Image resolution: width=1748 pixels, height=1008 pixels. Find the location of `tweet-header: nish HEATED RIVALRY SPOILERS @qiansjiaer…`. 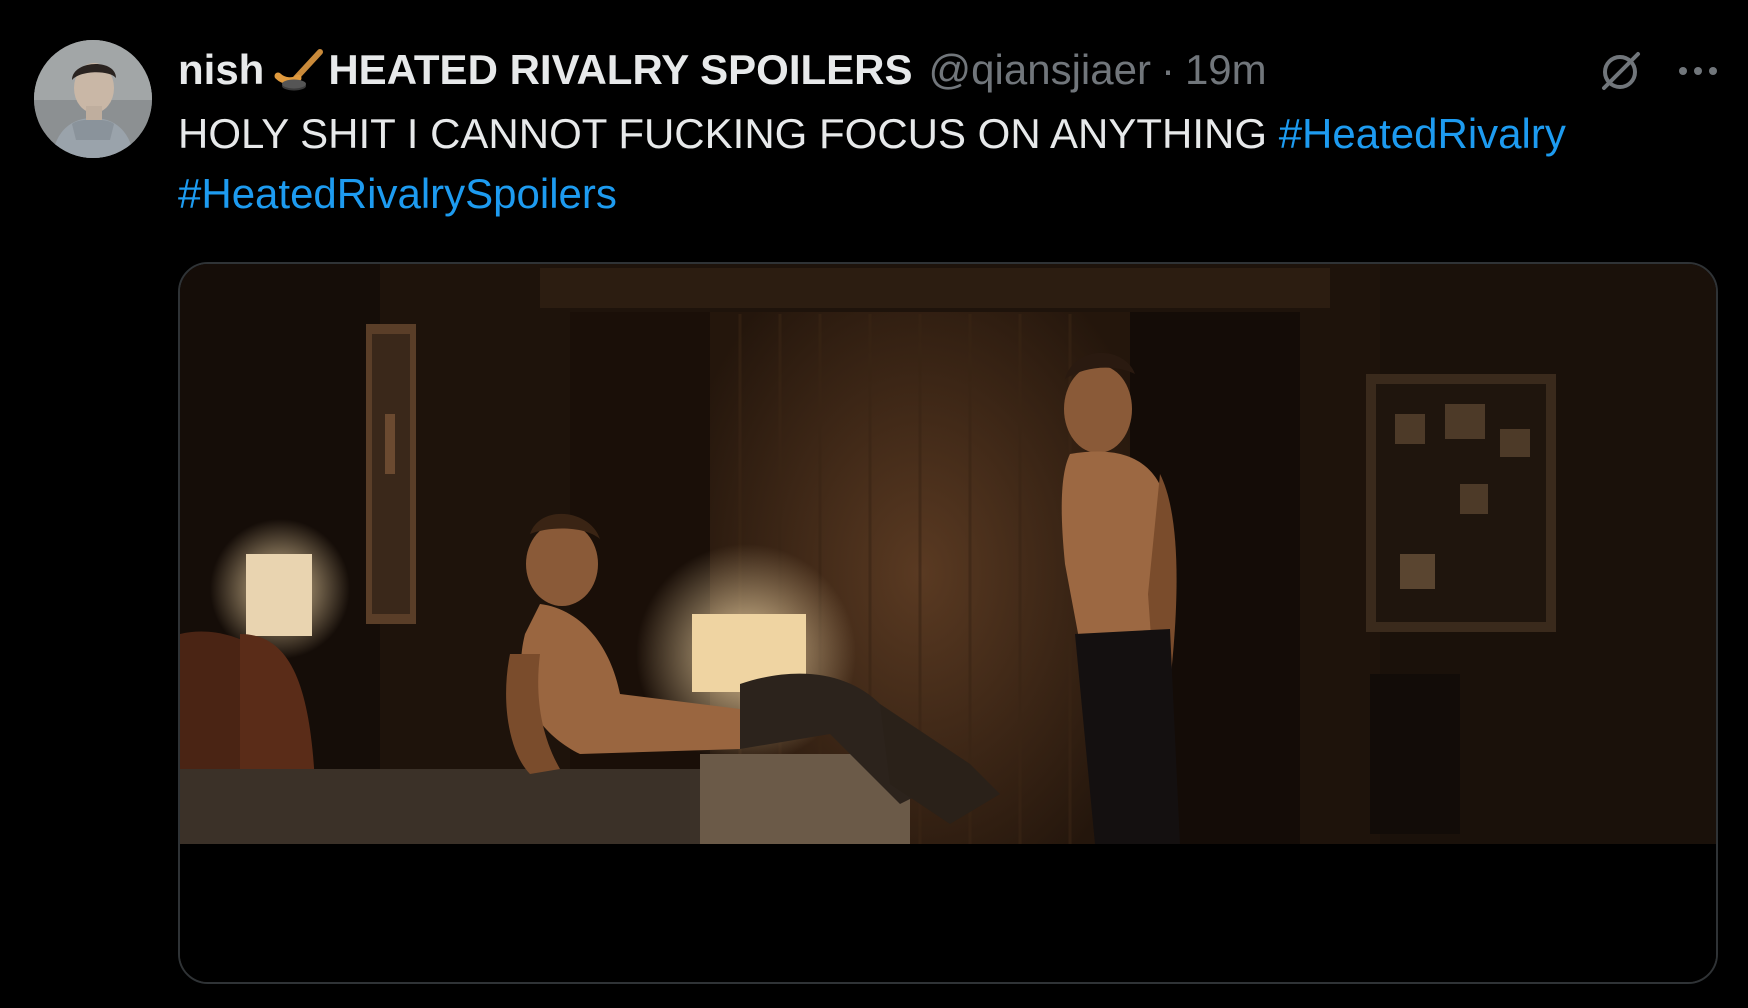

tweet-header: nish HEATED RIVALRY SPOILERS @qiansjiaer… is located at coordinates (722, 70).